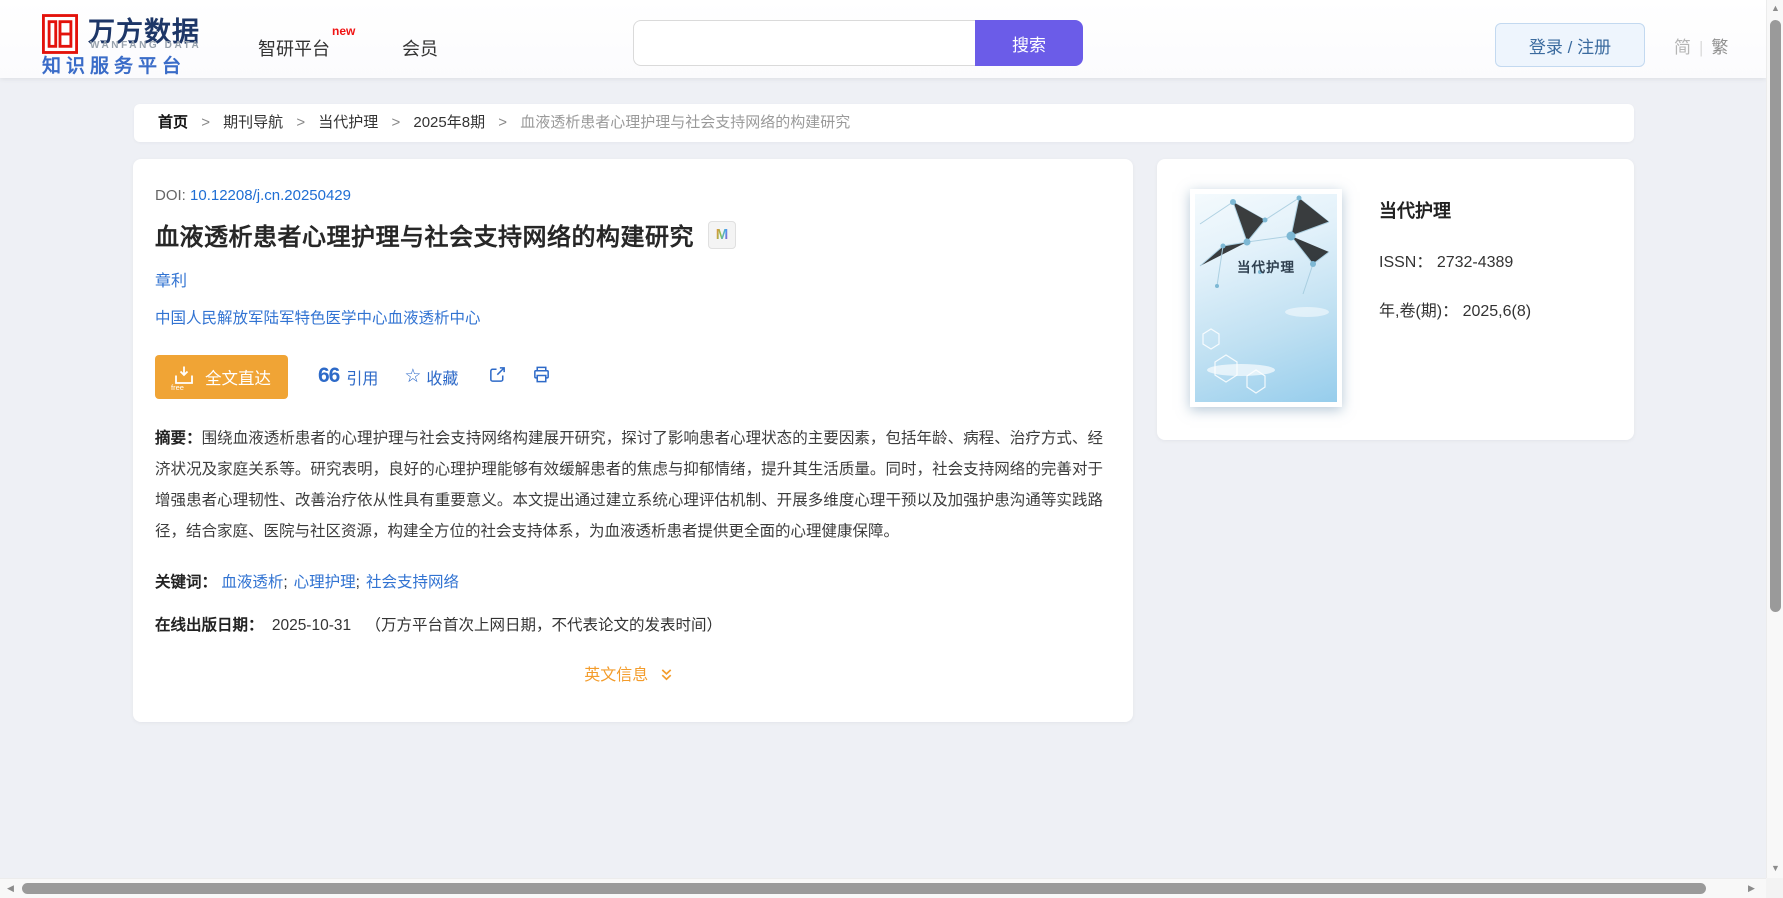 The image size is (1783, 898). I want to click on affiliation-row: 中国人民解放军陆军特色医学中心血液透析中心, so click(629, 317).